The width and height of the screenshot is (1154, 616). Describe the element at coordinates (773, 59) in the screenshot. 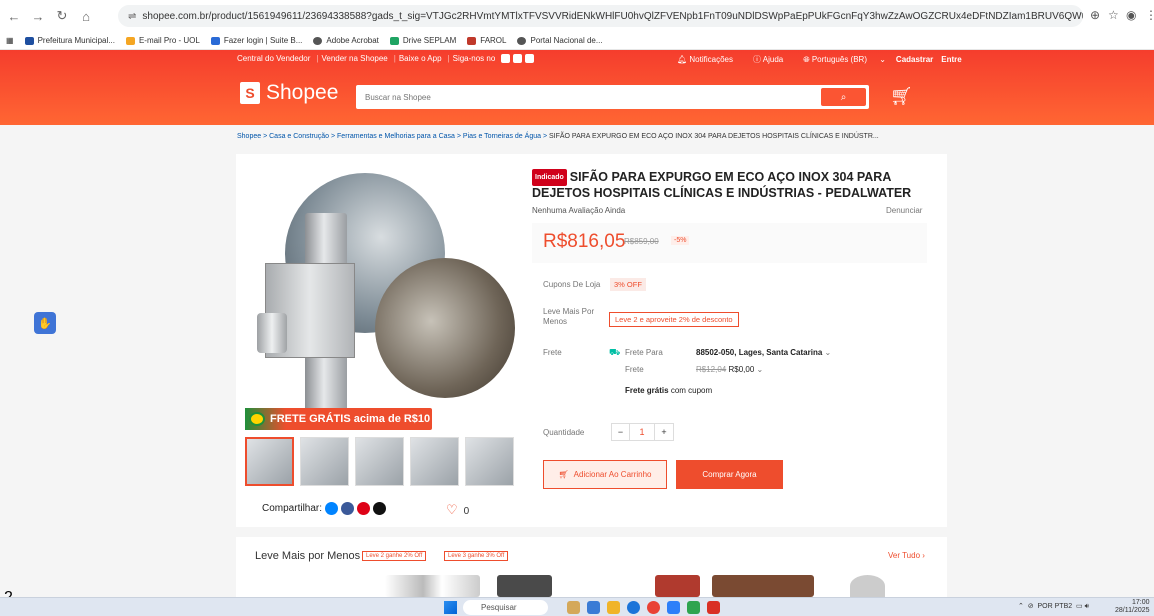

I see `help-link: ⓘ Ajuda` at that location.